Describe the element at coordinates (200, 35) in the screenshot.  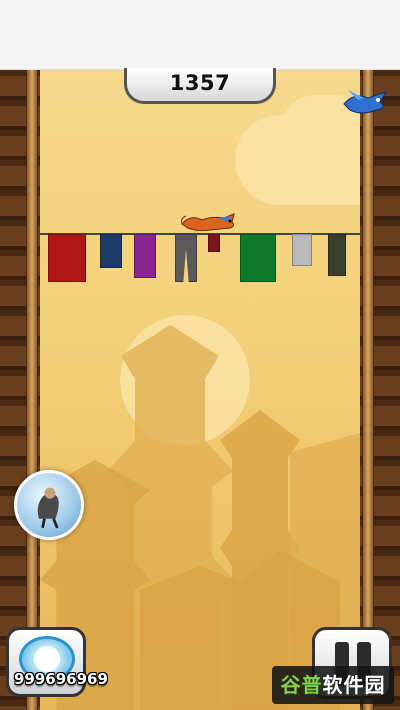
I see `top-status-area` at that location.